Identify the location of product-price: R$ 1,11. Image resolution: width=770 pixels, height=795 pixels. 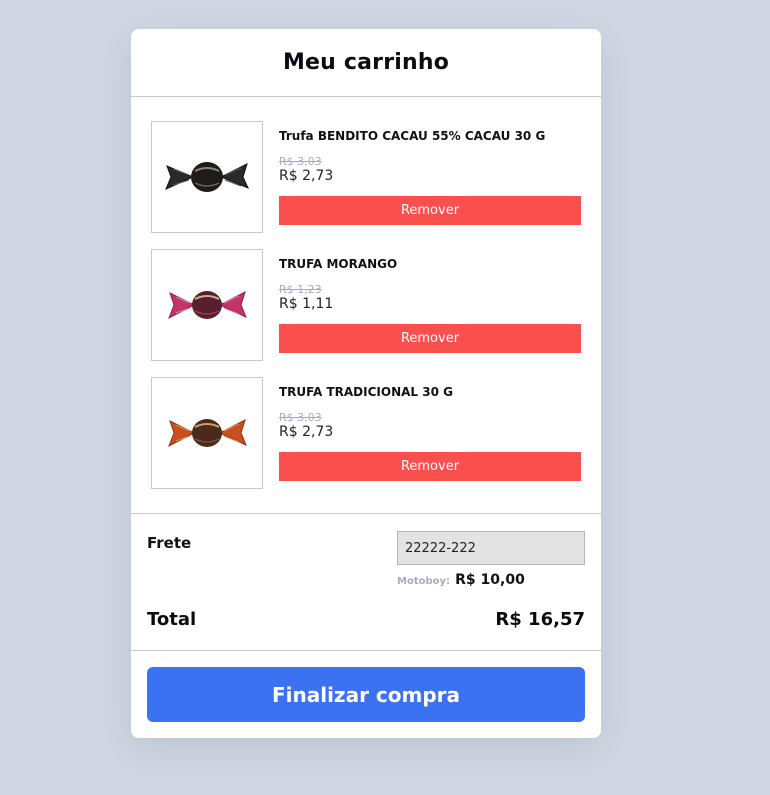
(306, 304).